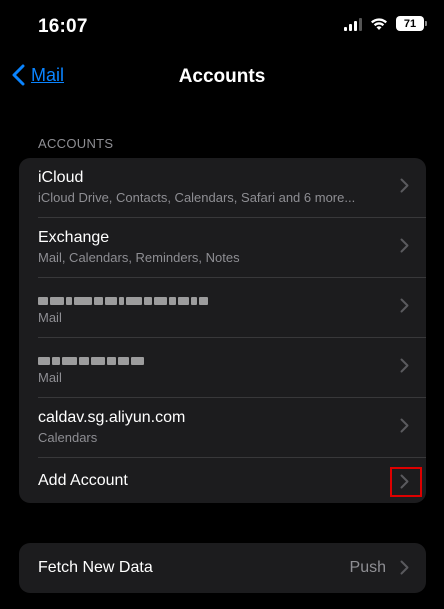 The image size is (444, 609). I want to click on account-row-redacted-1: Mail, so click(232, 308).